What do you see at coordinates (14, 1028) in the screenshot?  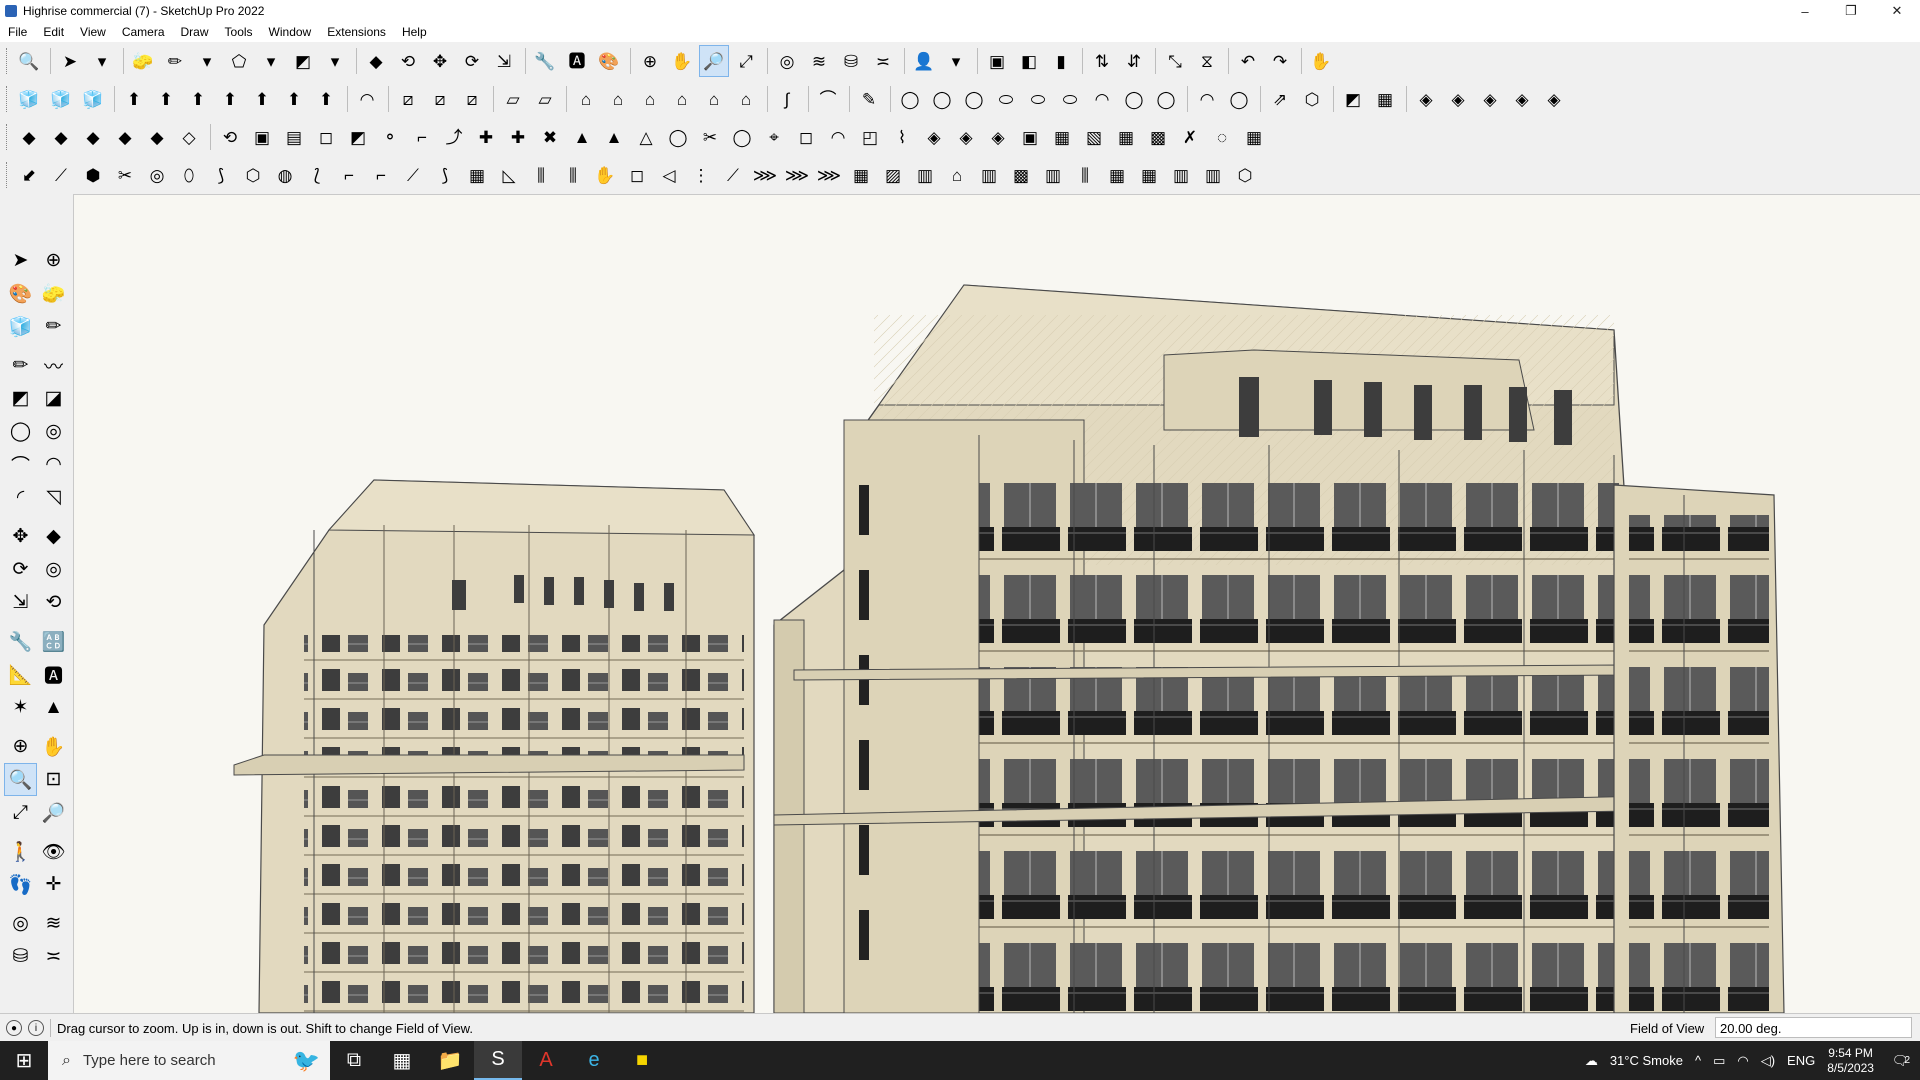 I see `geo-location-icon: ●` at bounding box center [14, 1028].